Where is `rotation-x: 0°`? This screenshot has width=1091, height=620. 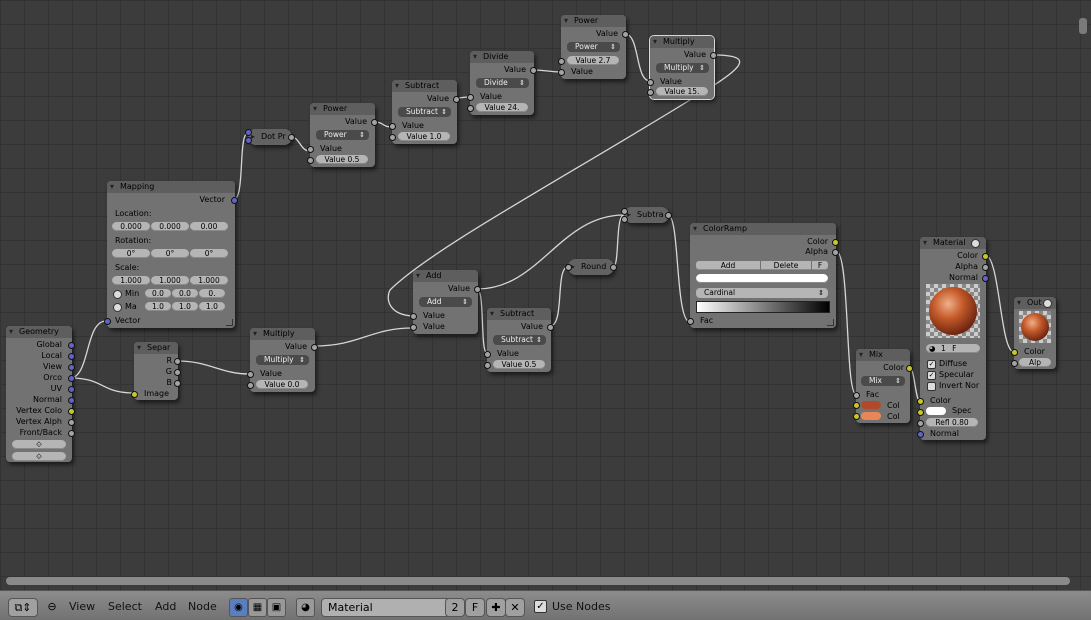
rotation-x: 0° is located at coordinates (131, 253).